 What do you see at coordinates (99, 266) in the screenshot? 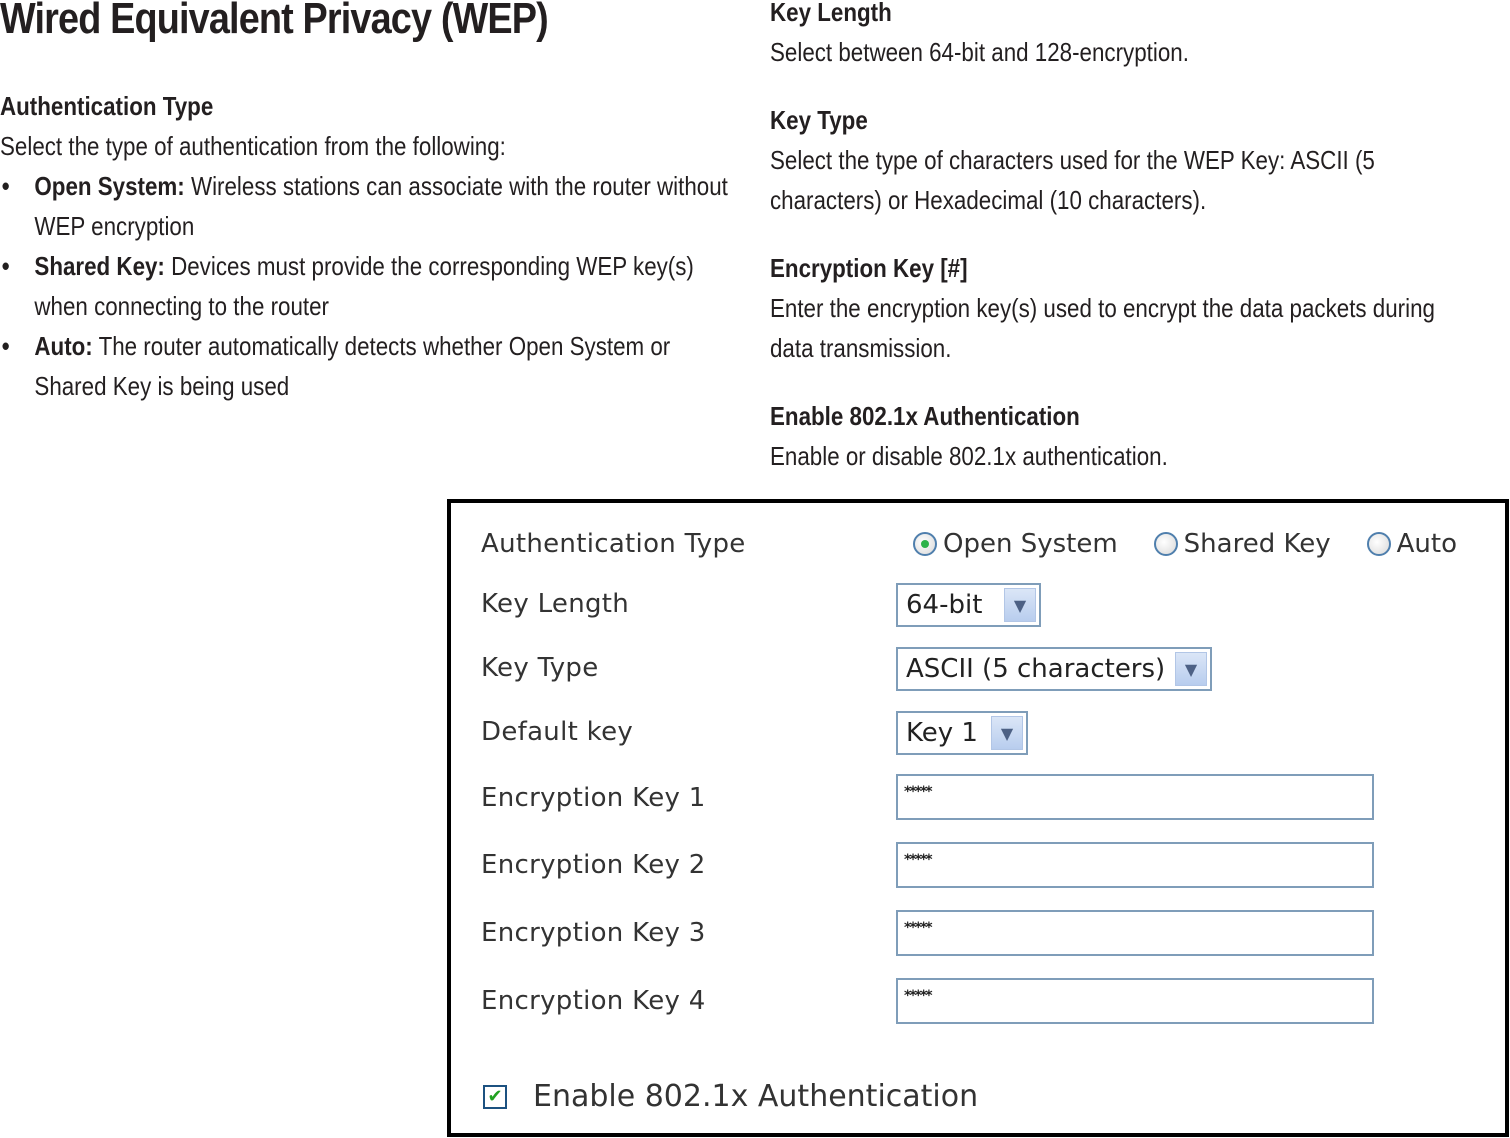
I see `term-shared-key: Shared Key:` at bounding box center [99, 266].